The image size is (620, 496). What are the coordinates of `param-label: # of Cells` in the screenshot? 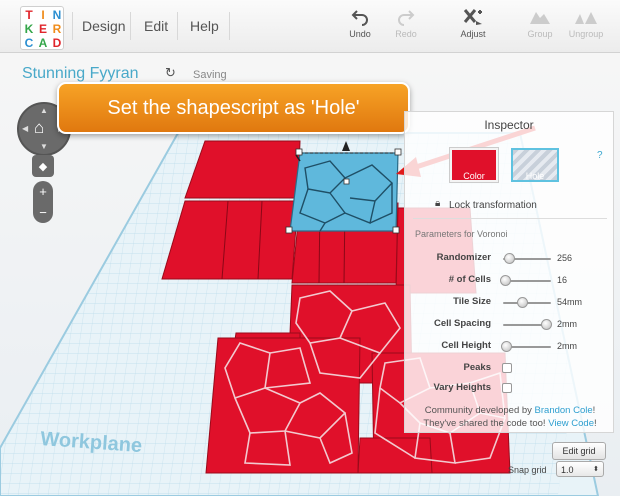 It's located at (469, 279).